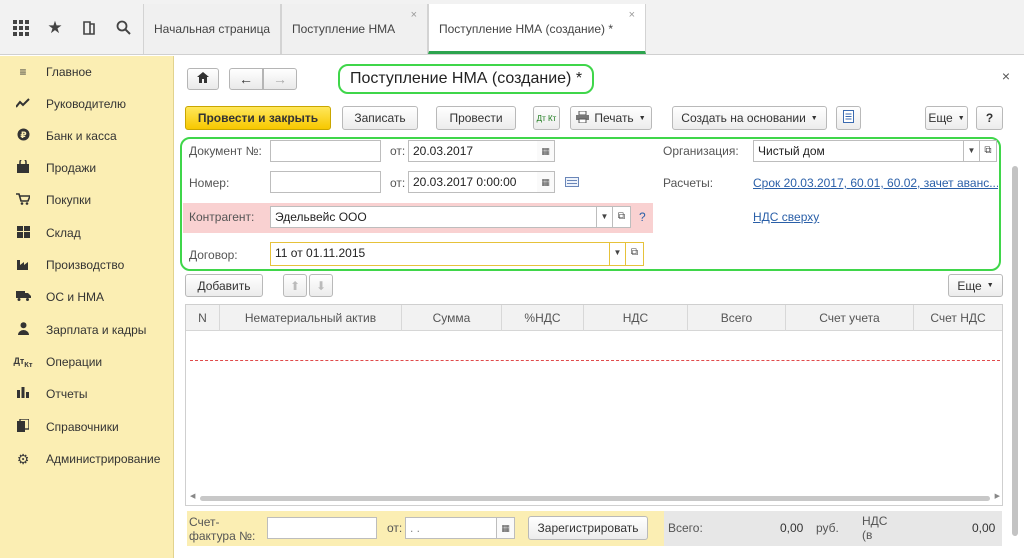  What do you see at coordinates (74, 362) in the screenshot?
I see `sidebar-item-label: Операции` at bounding box center [74, 362].